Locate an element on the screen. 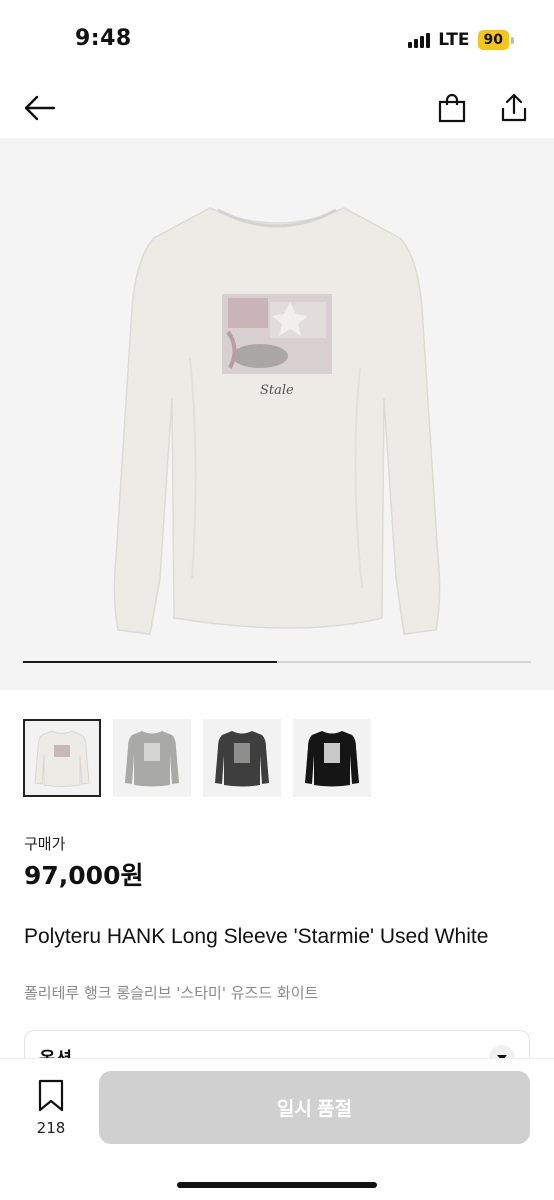 Image resolution: width=554 pixels, height=1200 pixels. shopping-bag-icon is located at coordinates (452, 108).